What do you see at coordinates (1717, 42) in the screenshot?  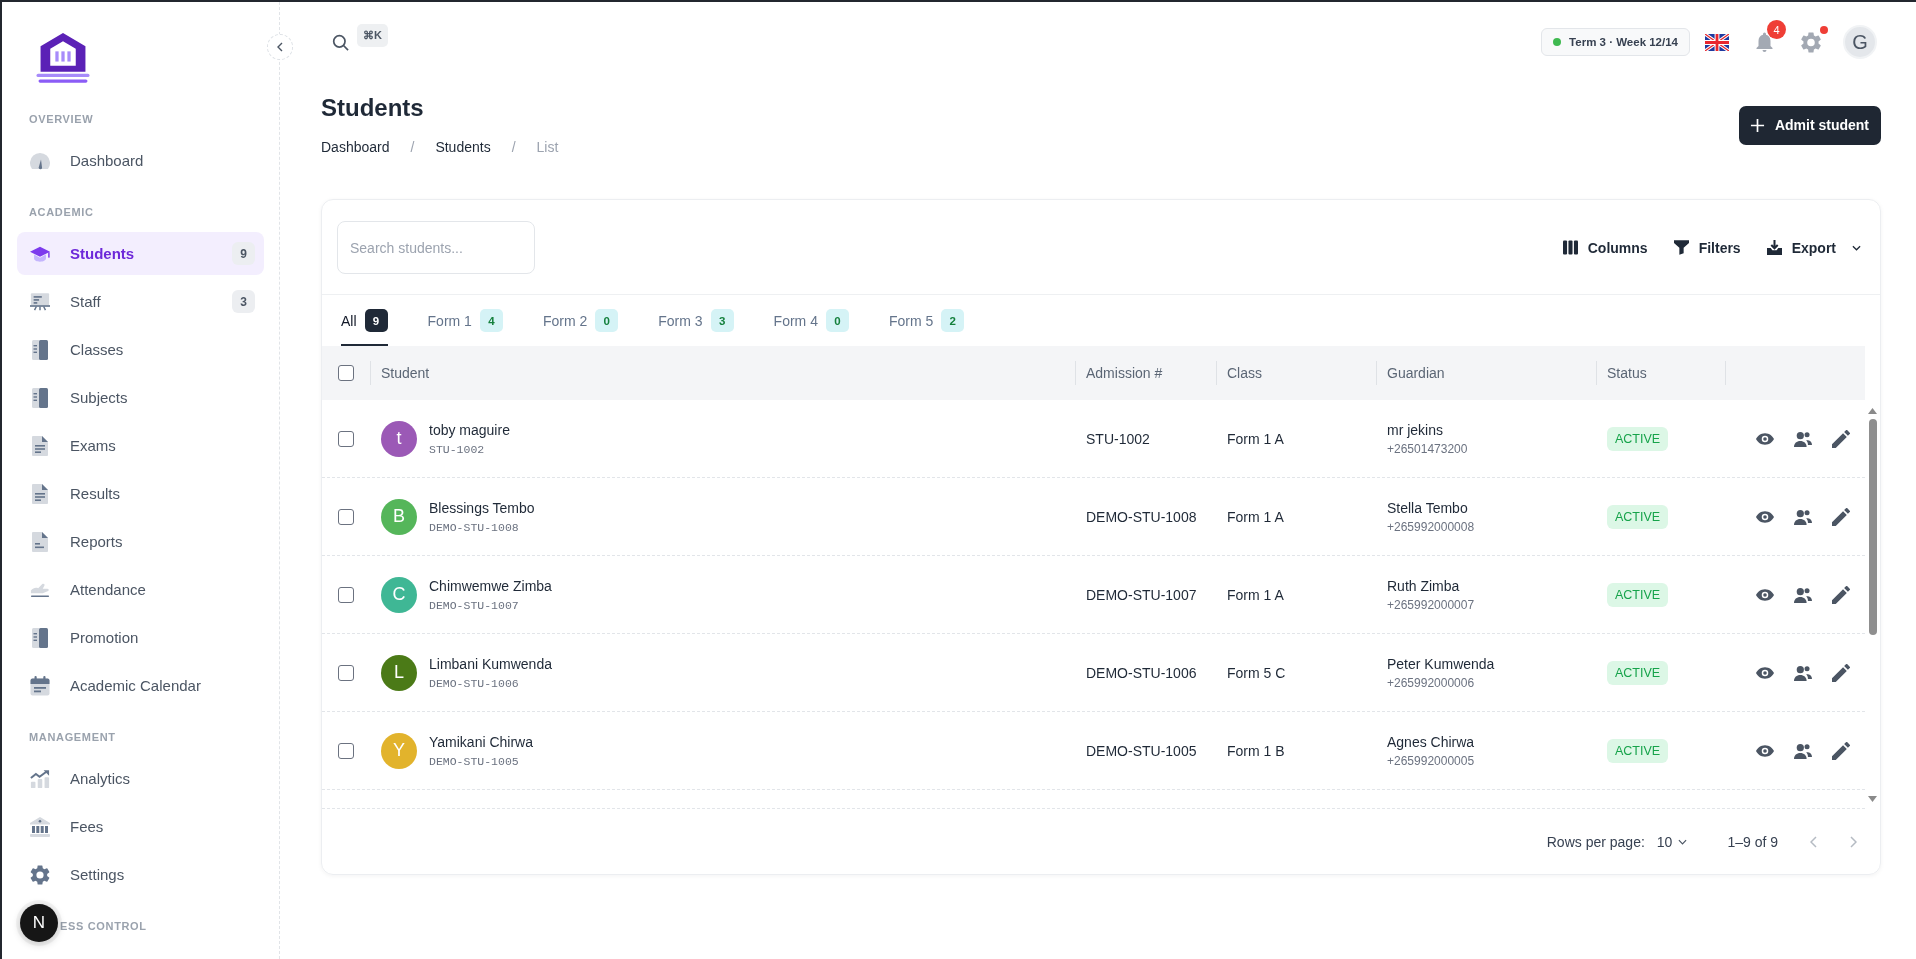 I see `flag-icon` at bounding box center [1717, 42].